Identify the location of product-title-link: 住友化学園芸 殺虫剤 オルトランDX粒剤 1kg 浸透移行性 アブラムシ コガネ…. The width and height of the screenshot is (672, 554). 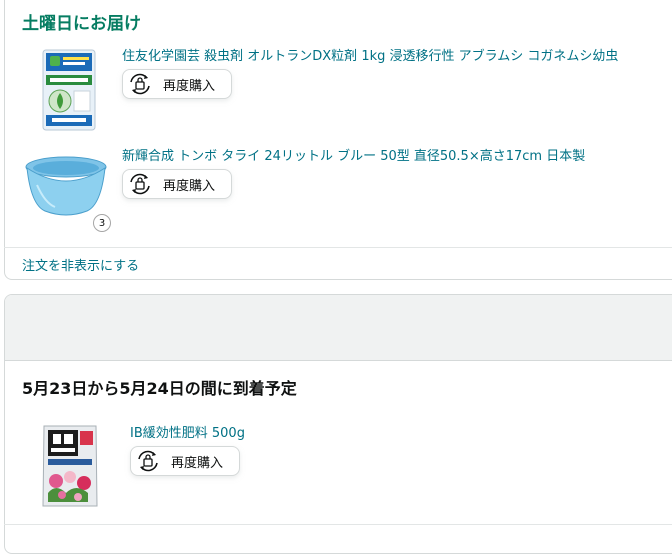
(370, 54).